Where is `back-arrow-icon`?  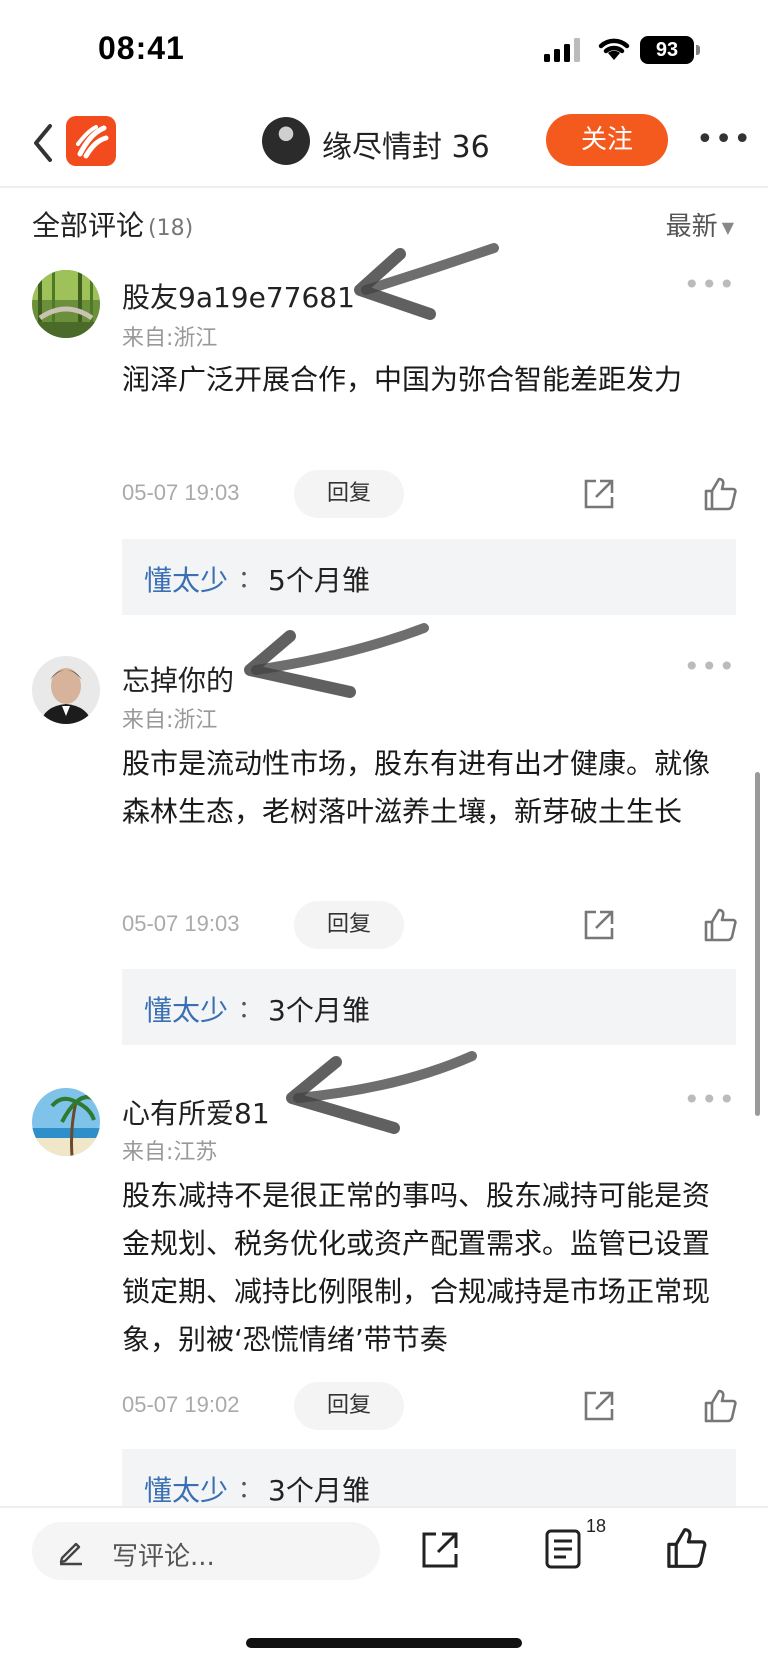 back-arrow-icon is located at coordinates (43, 143).